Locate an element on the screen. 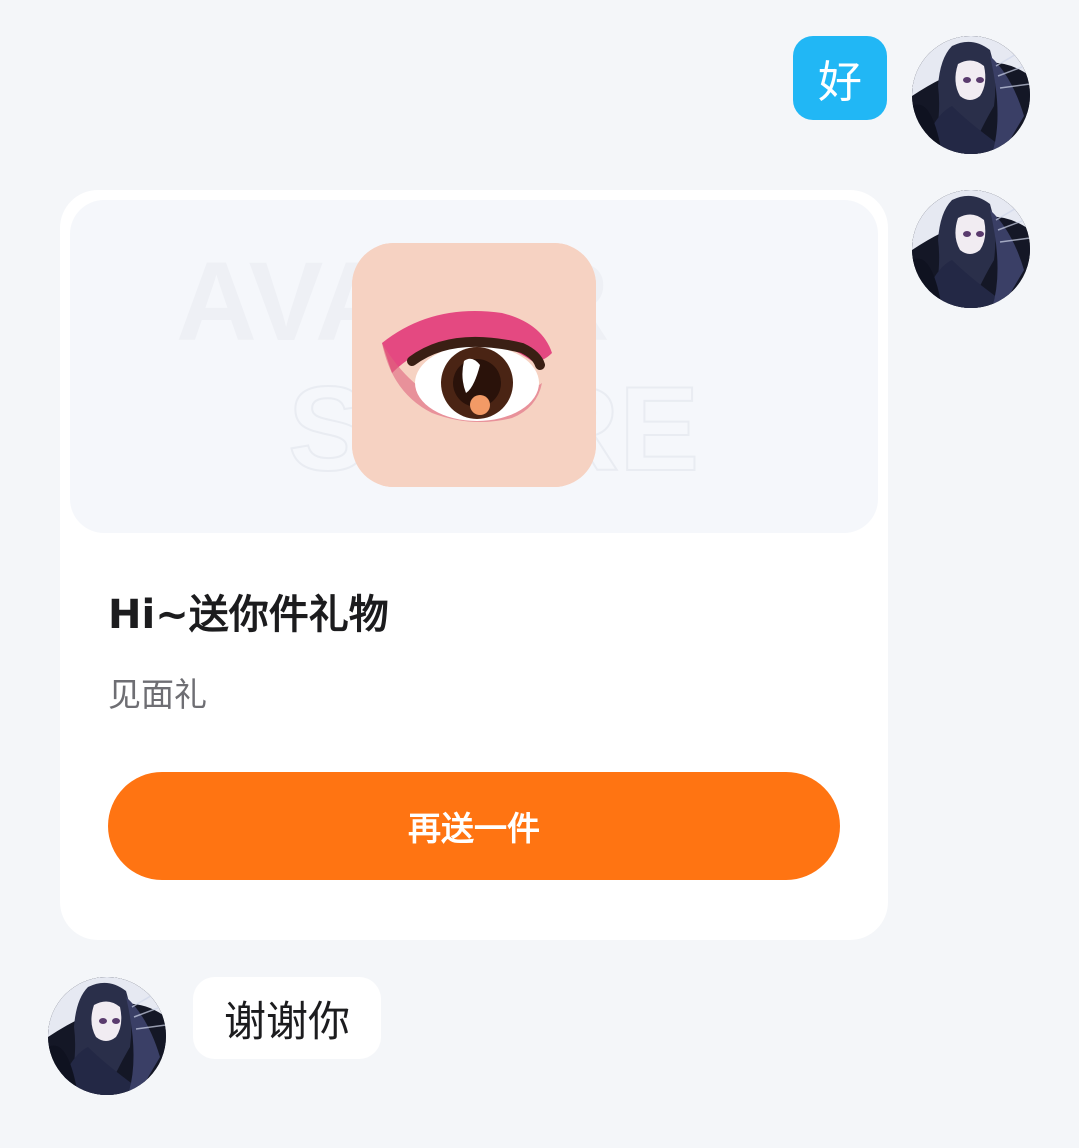 The height and width of the screenshot is (1148, 1079). contact-avatar is located at coordinates (107, 1036).